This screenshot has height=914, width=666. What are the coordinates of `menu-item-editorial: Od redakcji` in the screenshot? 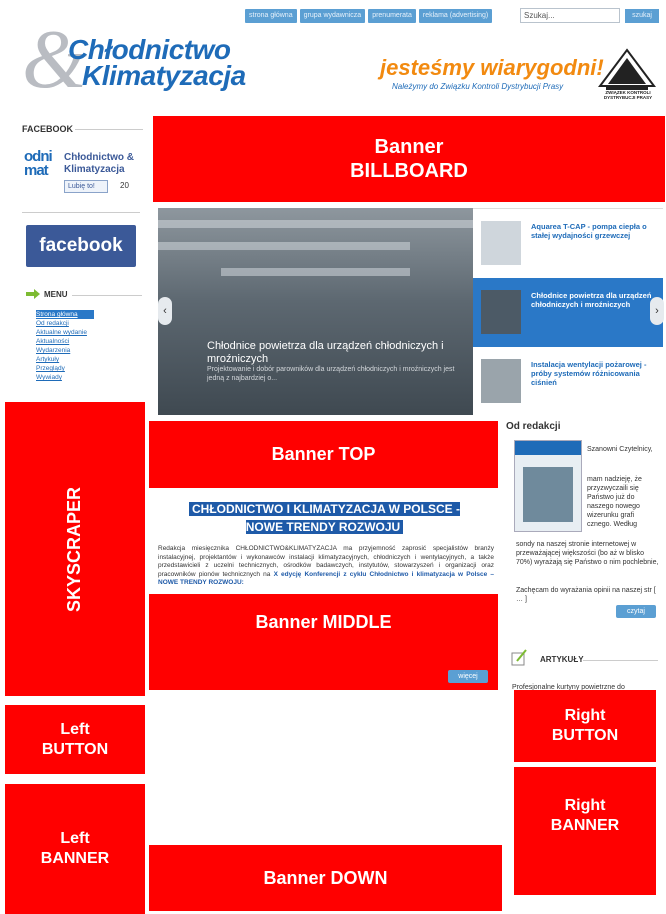 It's located at (65, 323).